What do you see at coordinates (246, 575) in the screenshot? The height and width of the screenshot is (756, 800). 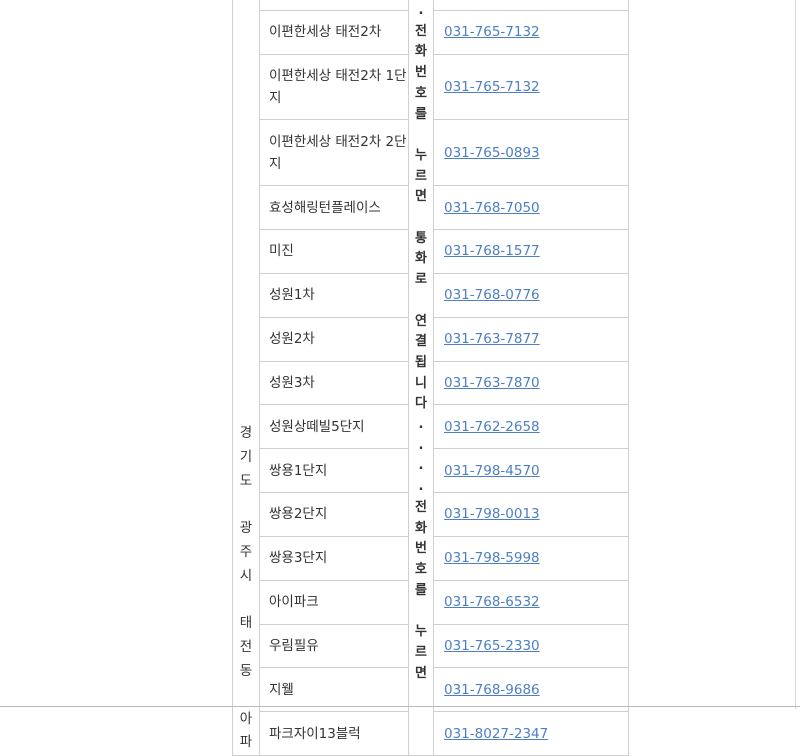 I see `region-label-char: 시` at bounding box center [246, 575].